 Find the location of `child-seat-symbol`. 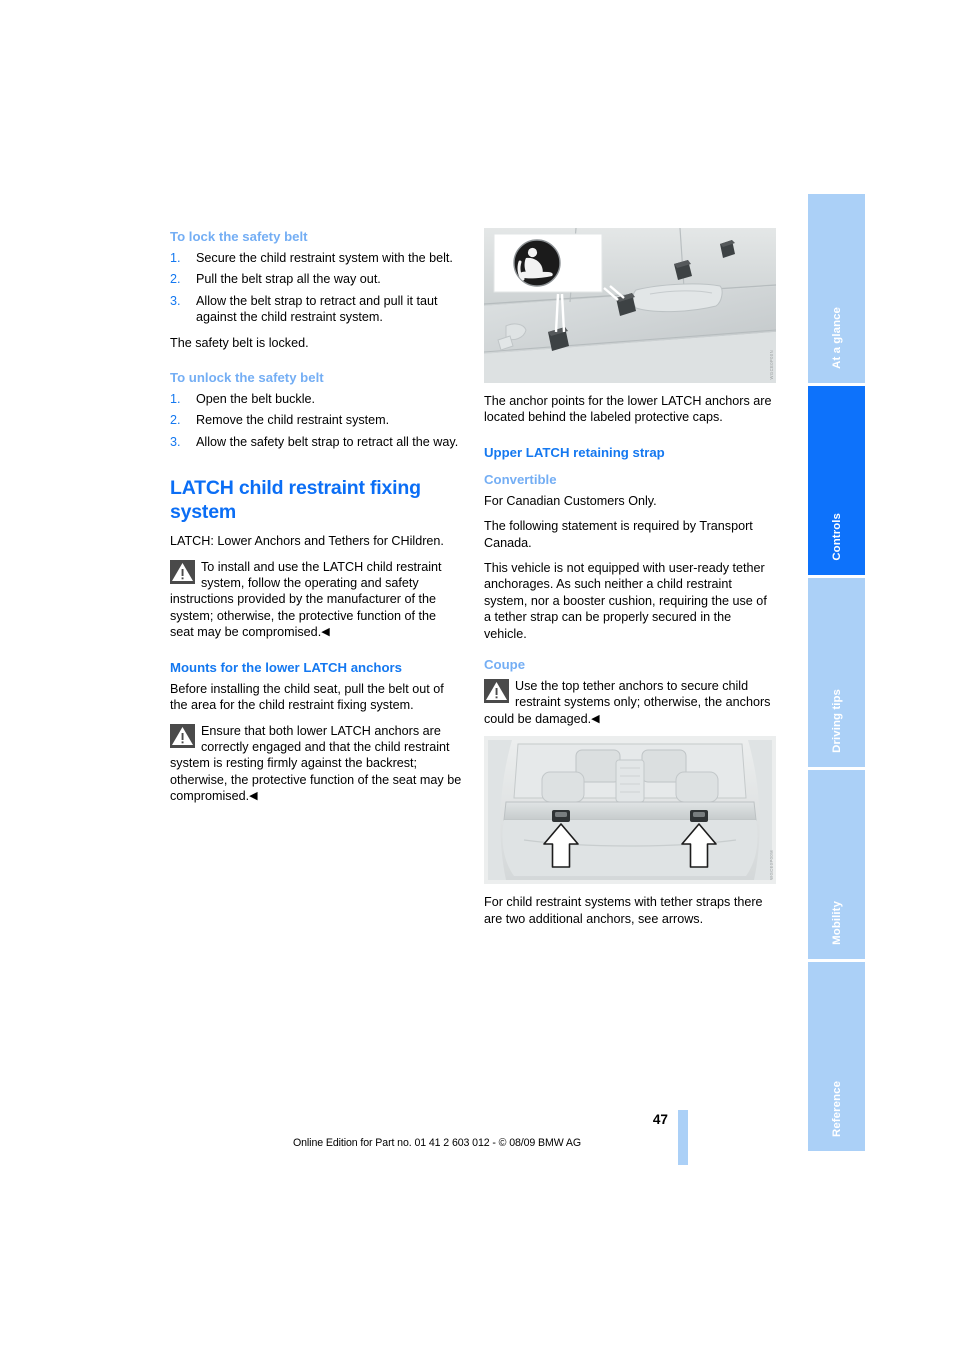

child-seat-symbol is located at coordinates (537, 263).